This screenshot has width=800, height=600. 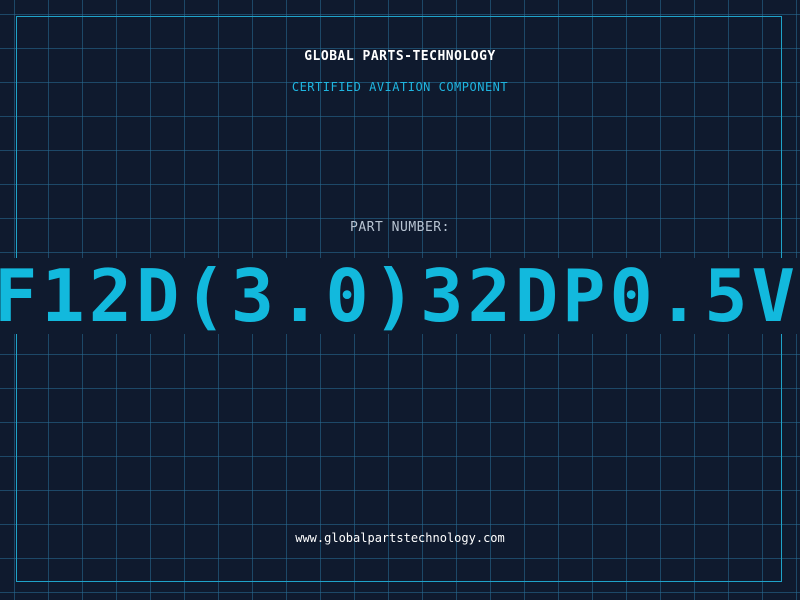 I want to click on part-number-band: F12D(3.0)32DP0.5V8, so click(x=400, y=296).